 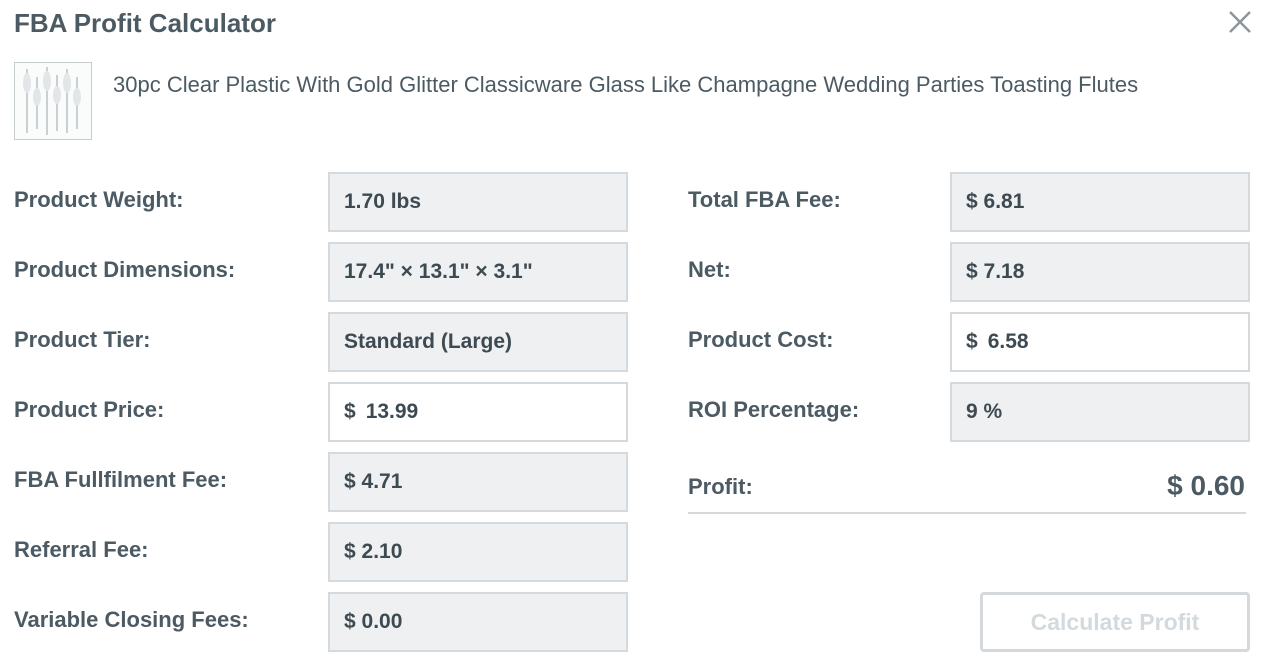 I want to click on product-cost-field: $, so click(x=1100, y=342).